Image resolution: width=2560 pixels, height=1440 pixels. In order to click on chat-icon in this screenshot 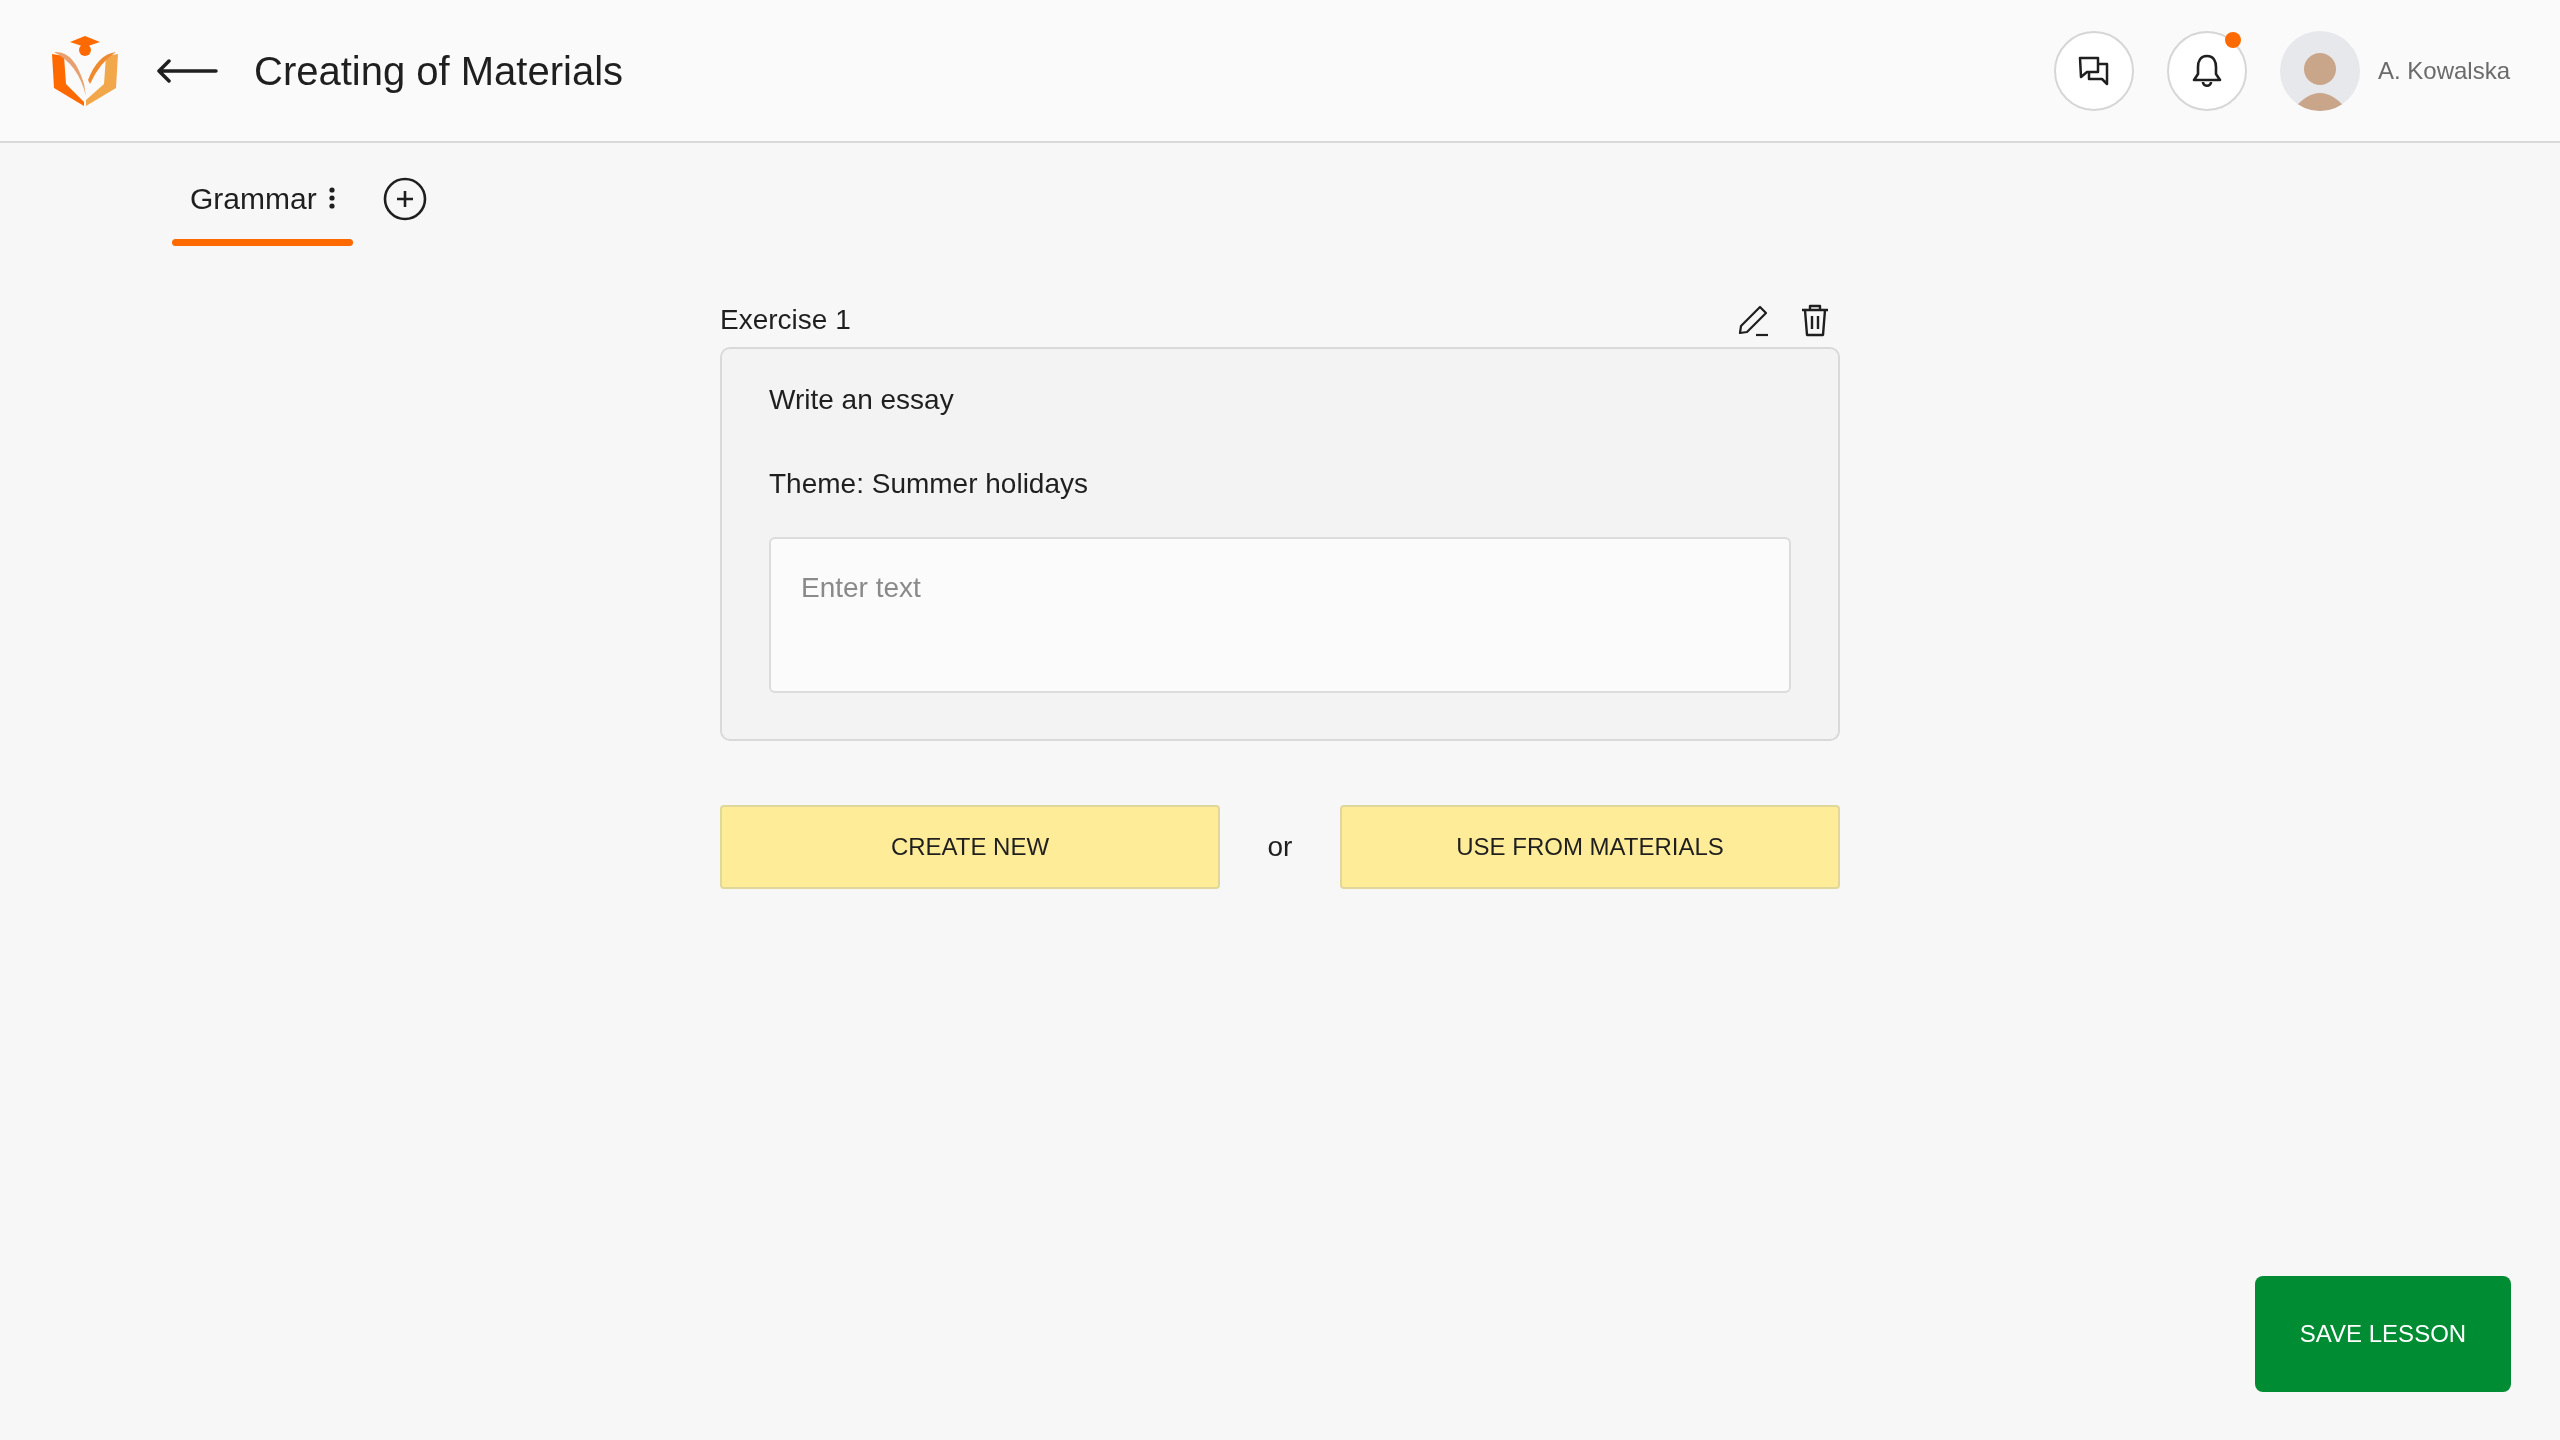, I will do `click(2093, 70)`.